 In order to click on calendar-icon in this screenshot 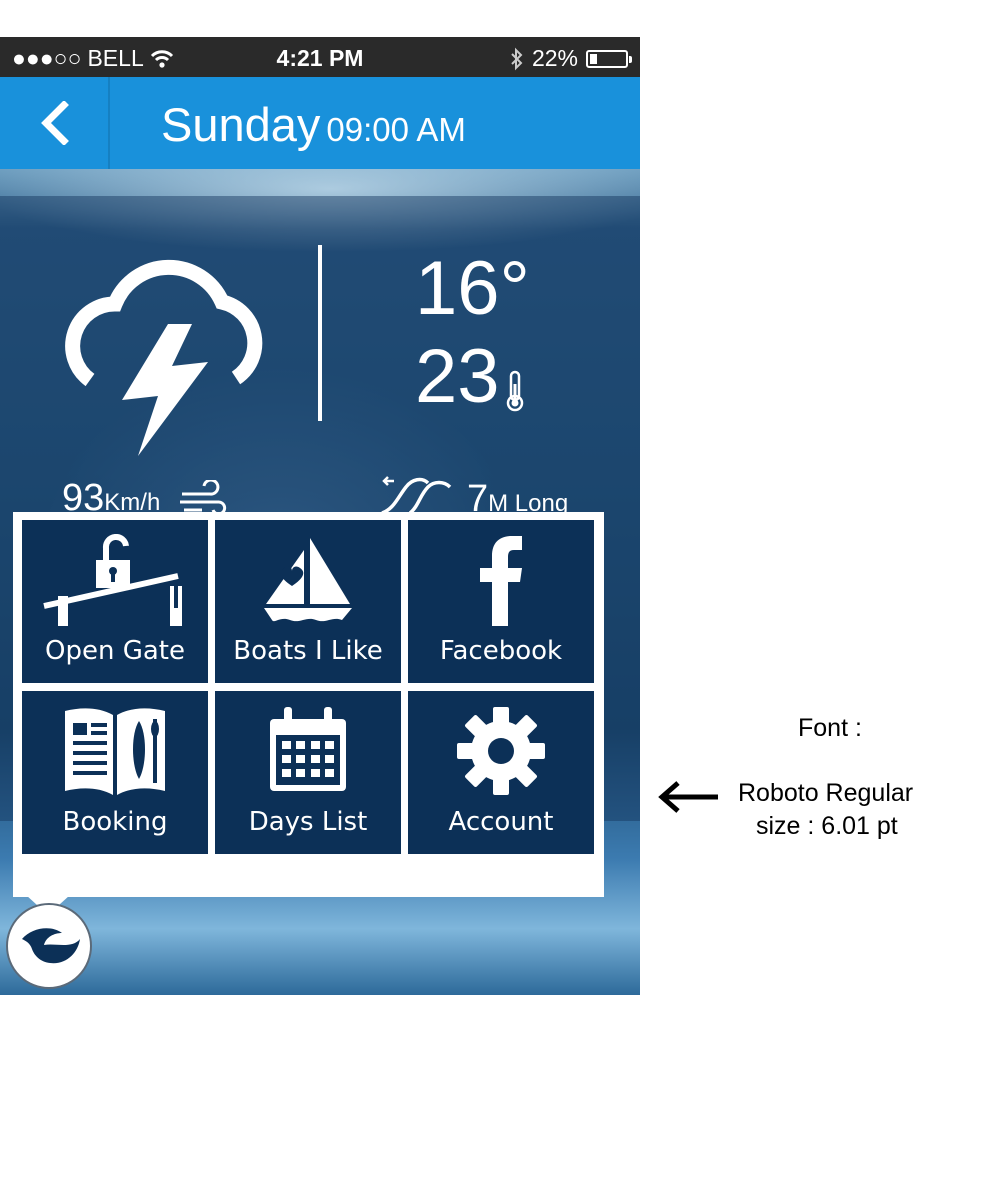, I will do `click(308, 749)`.